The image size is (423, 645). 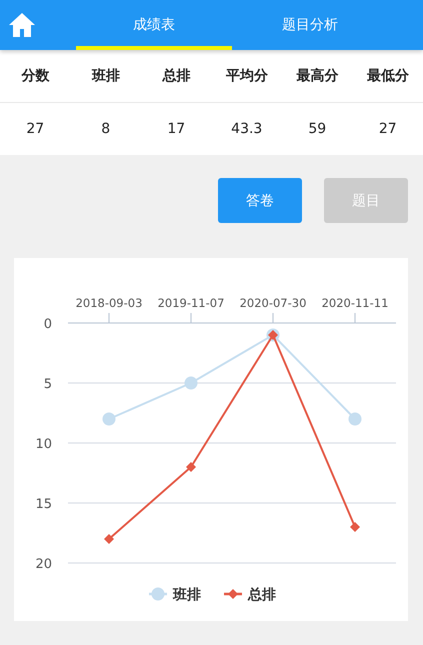 I want to click on column-header: 总排, so click(x=176, y=76).